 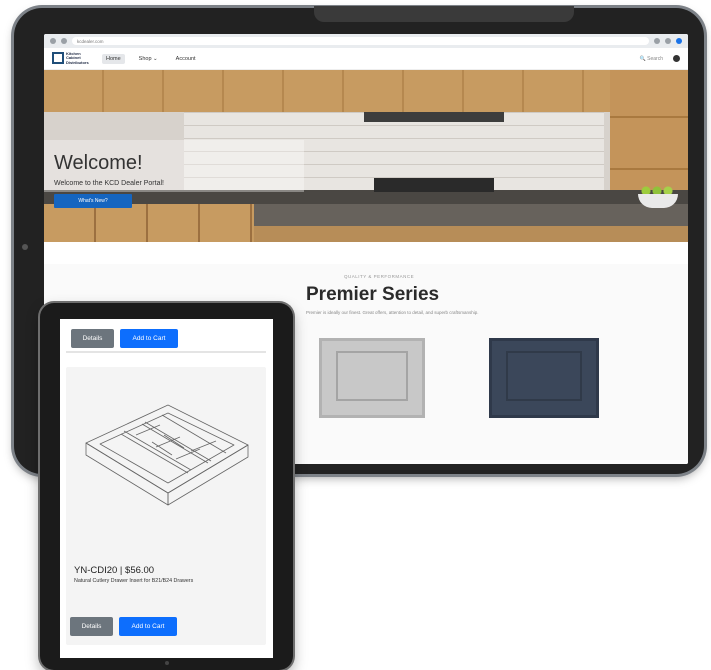 I want to click on navy-door-sample, so click(x=544, y=378).